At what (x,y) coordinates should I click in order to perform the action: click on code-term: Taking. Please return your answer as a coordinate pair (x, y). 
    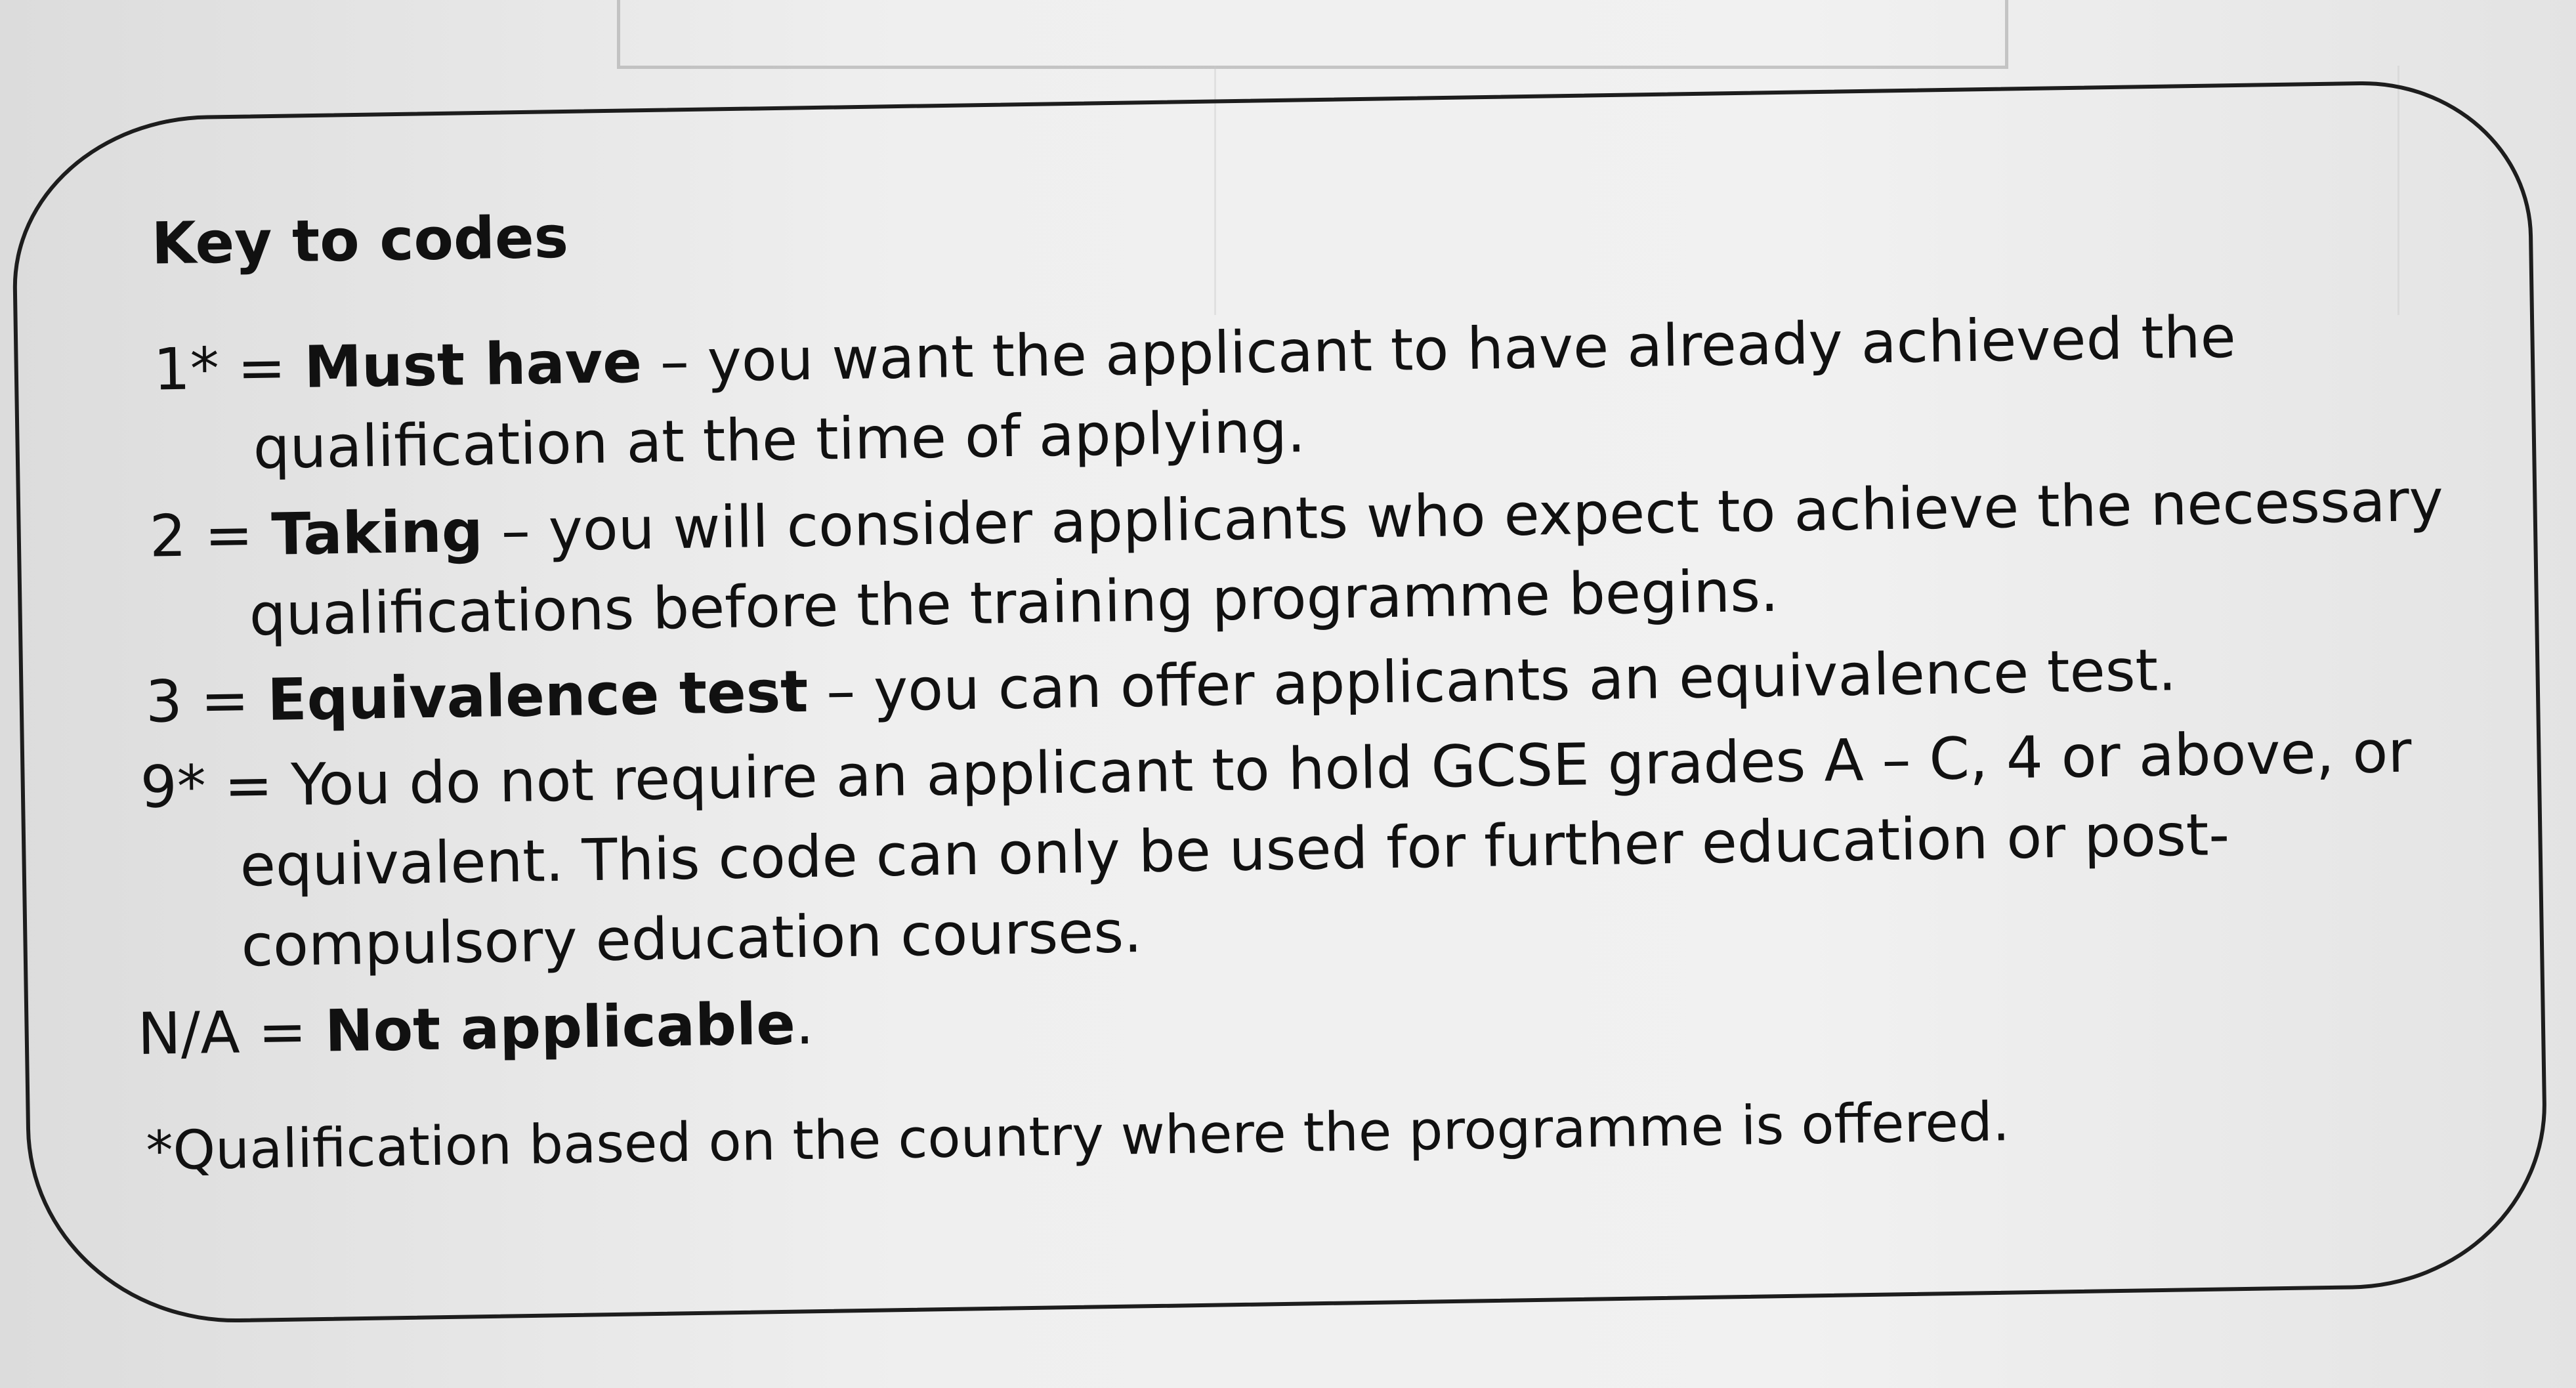
    Looking at the image, I should click on (377, 532).